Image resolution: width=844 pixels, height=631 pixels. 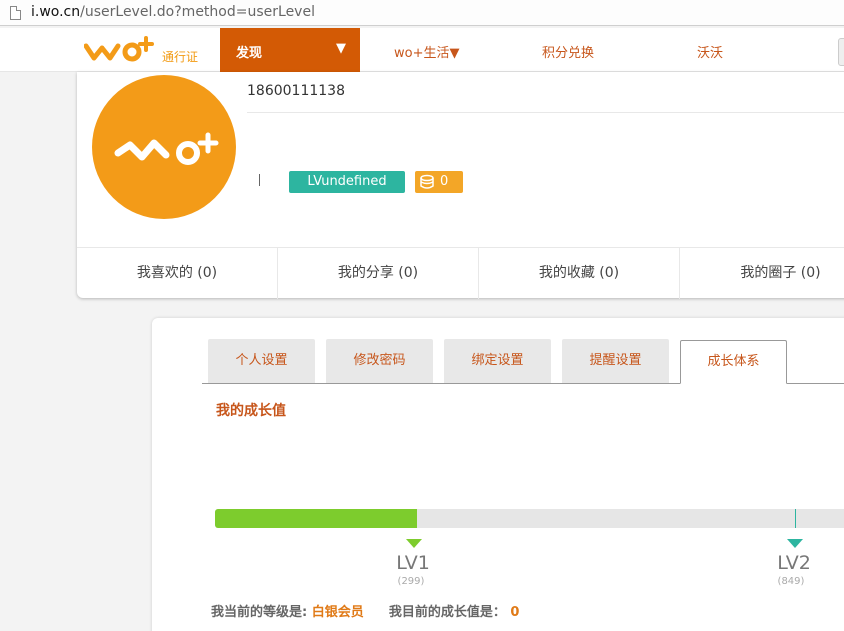 I want to click on lv1-marker-icon, so click(x=414, y=543).